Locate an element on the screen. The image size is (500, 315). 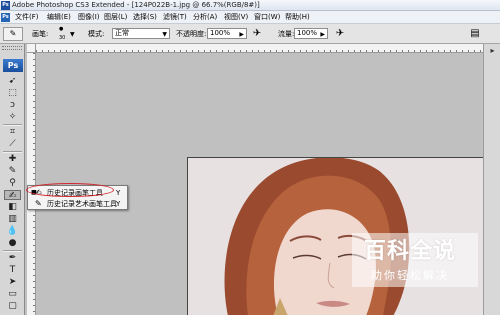
annotation-highlight-ring is located at coordinates (70, 190).